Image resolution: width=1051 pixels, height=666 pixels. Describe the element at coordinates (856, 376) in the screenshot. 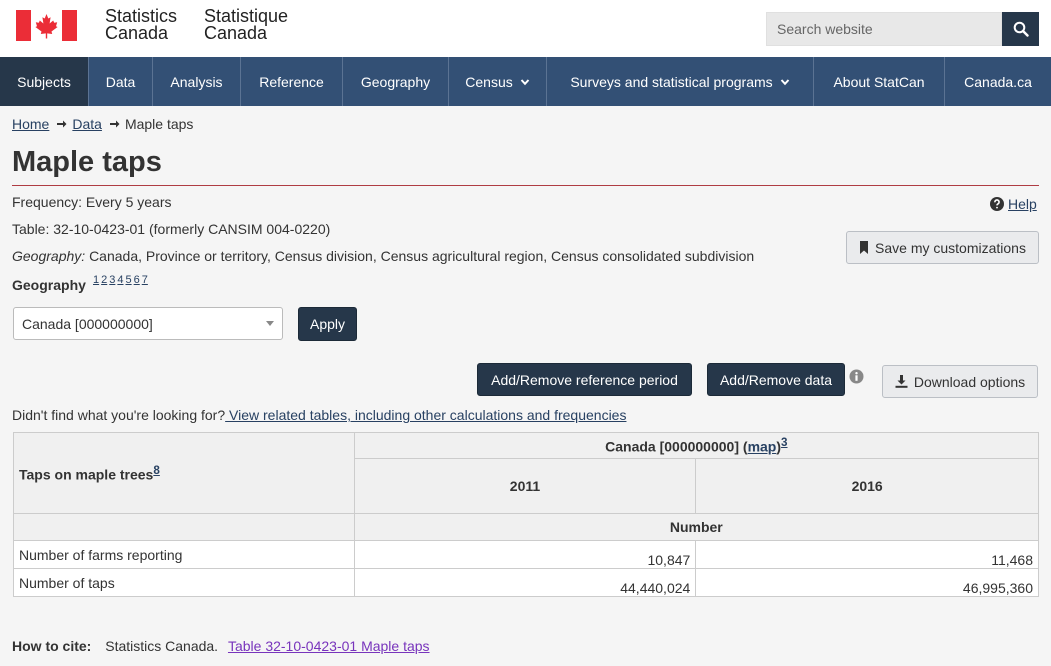

I see `info-icon` at that location.